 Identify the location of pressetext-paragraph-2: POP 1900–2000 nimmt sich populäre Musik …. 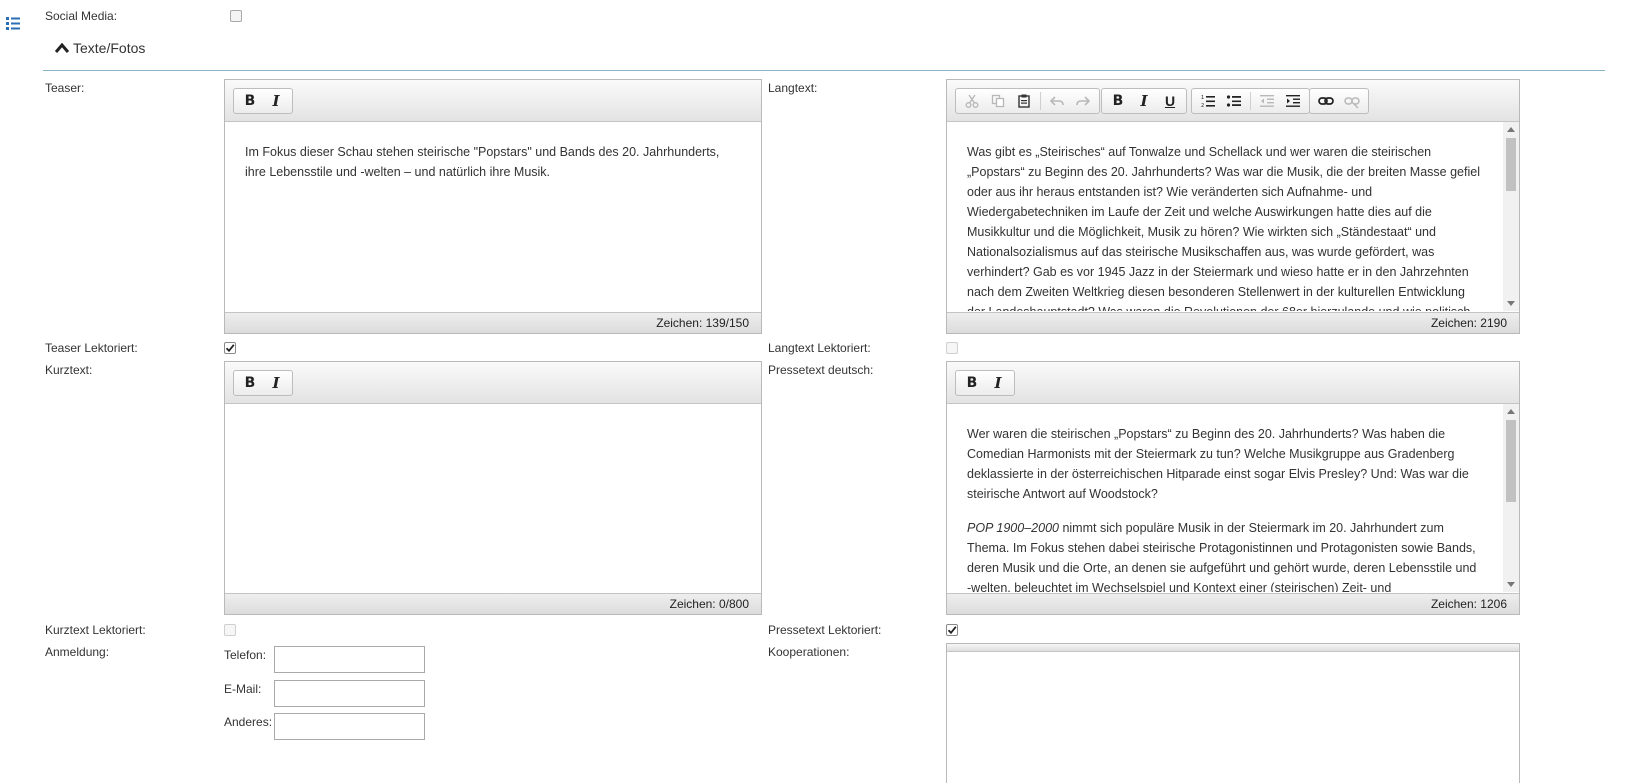
(1225, 555).